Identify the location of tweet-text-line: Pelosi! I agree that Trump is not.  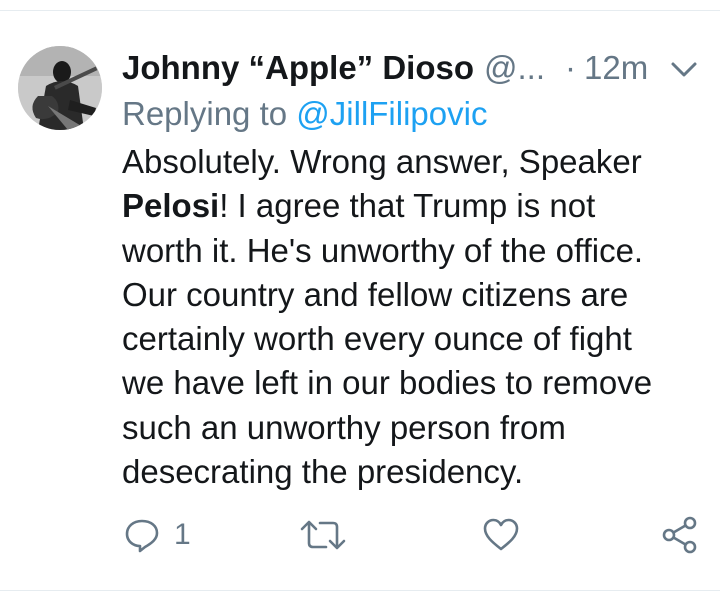
(417, 206).